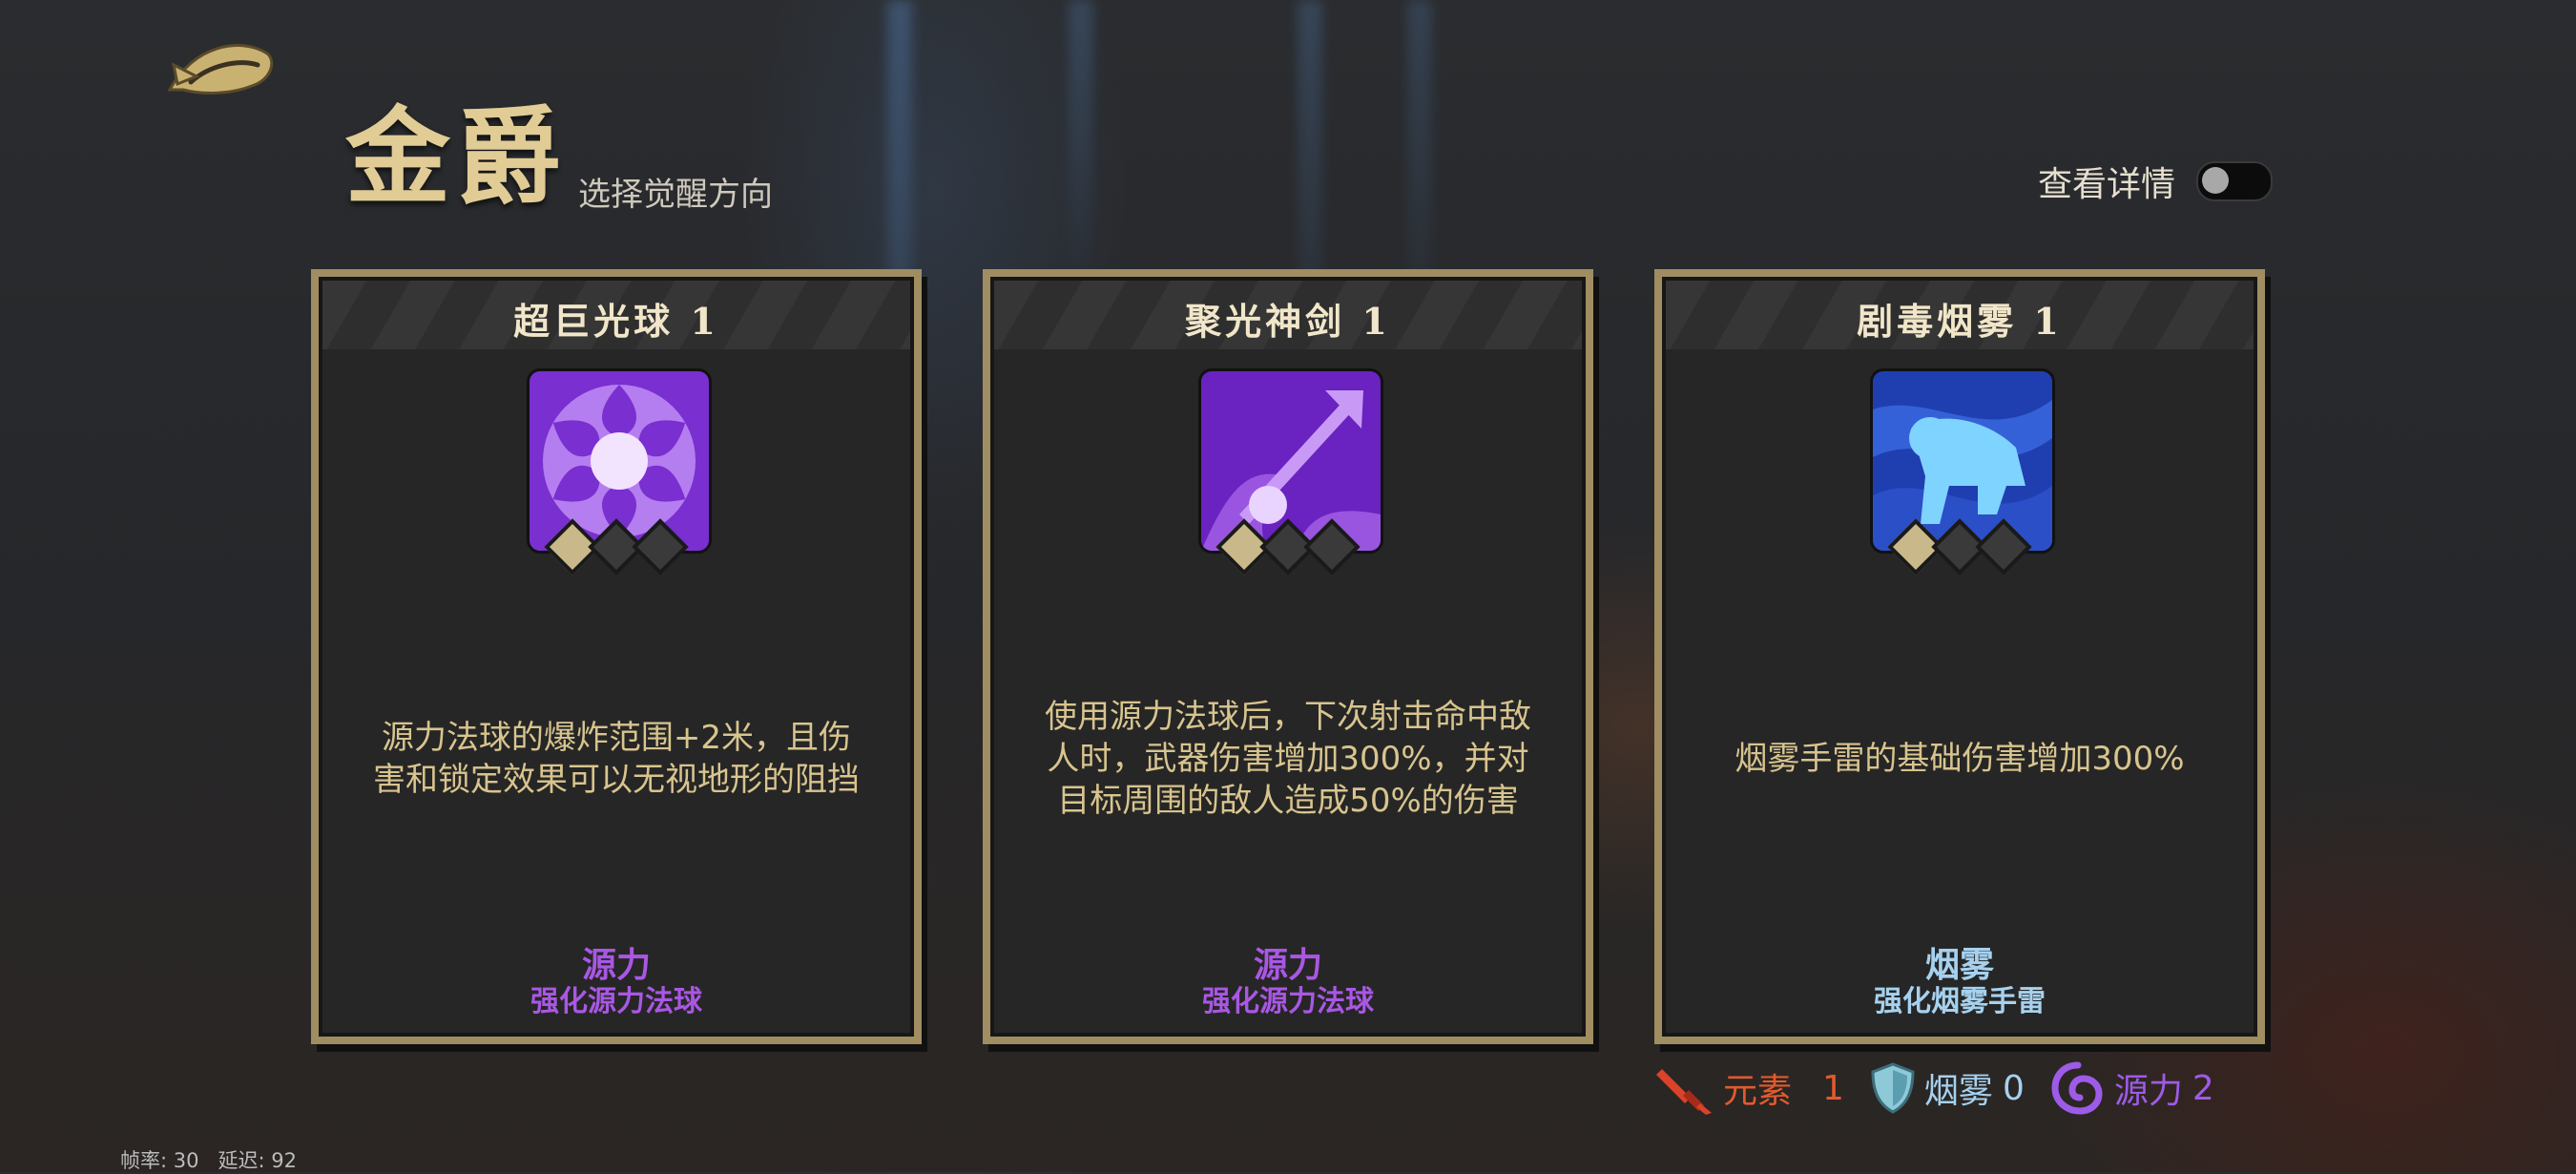 This screenshot has width=2576, height=1174. What do you see at coordinates (2216, 180) in the screenshot?
I see `toggle-knob` at bounding box center [2216, 180].